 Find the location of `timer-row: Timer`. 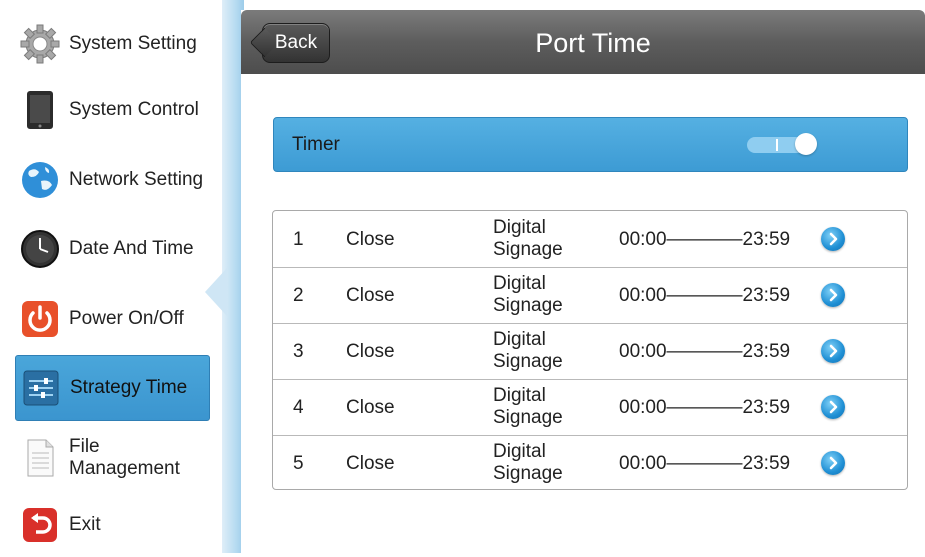

timer-row: Timer is located at coordinates (590, 144).